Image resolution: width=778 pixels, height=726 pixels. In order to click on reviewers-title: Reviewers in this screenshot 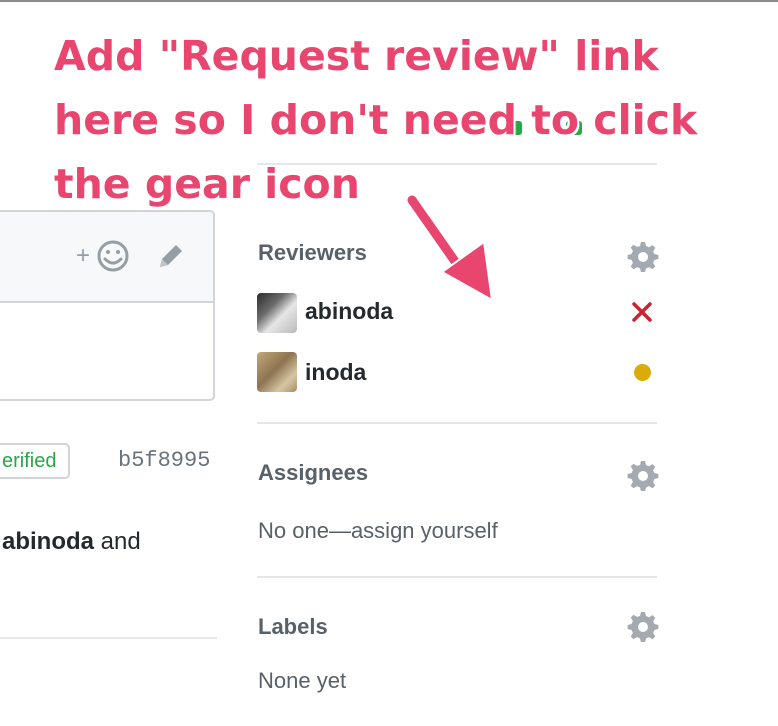, I will do `click(312, 252)`.